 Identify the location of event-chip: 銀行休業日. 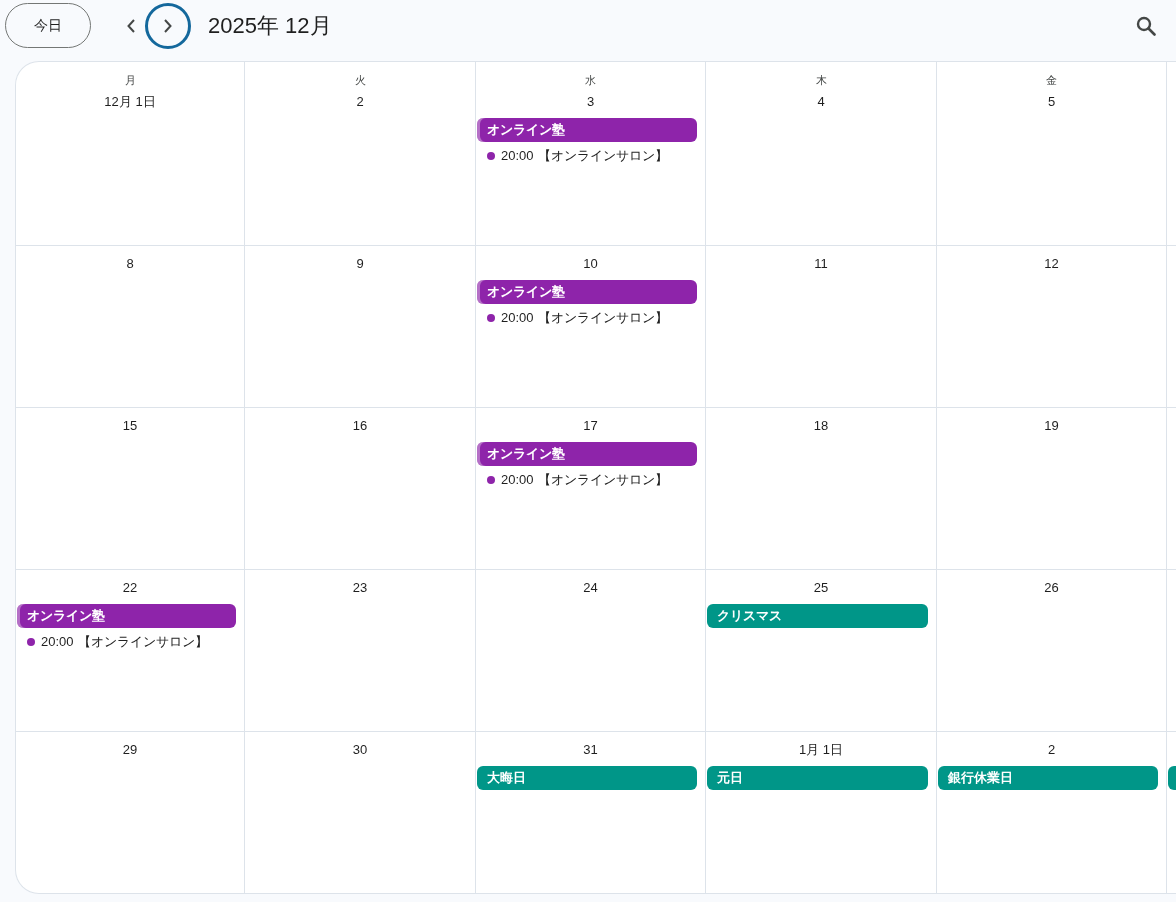
(1048, 778).